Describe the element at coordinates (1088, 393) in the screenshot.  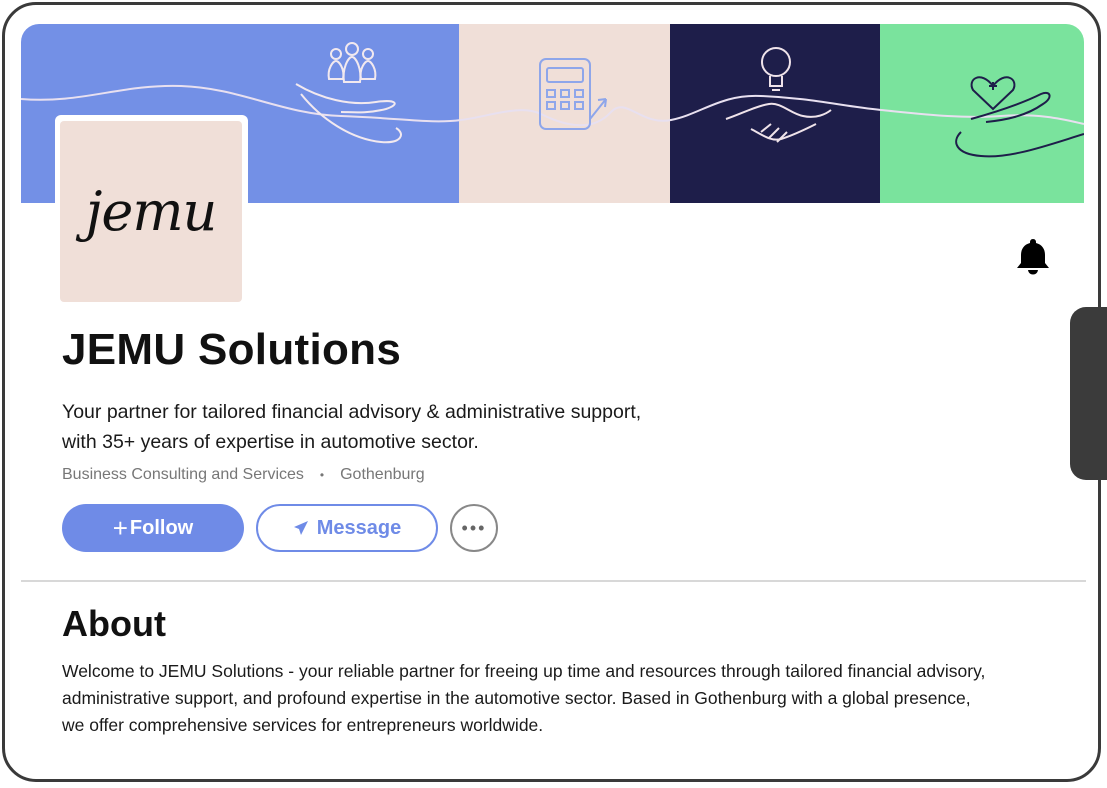
I see `device-side-button` at that location.